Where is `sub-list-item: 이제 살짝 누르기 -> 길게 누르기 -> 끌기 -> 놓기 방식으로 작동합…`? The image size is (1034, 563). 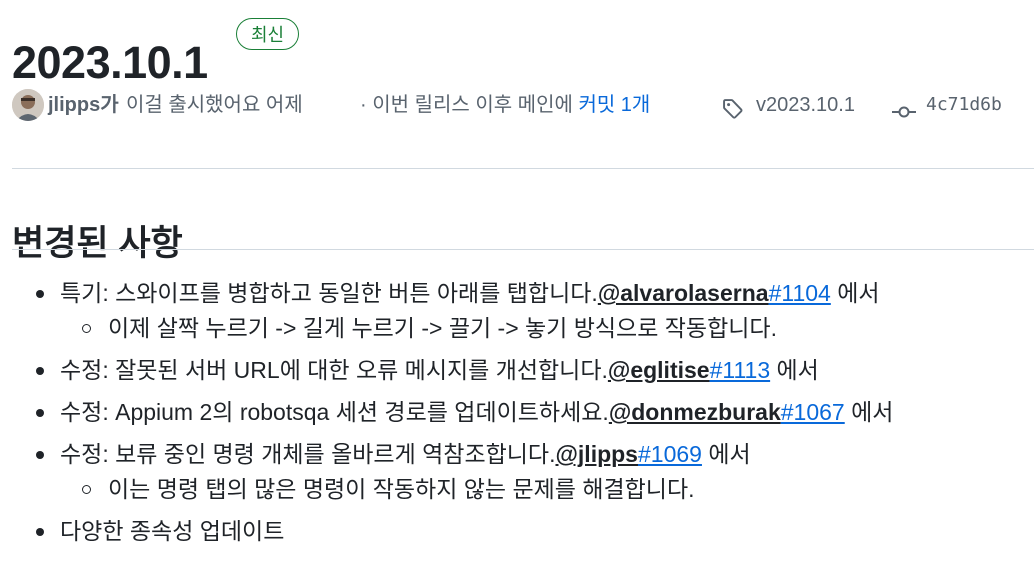
sub-list-item: 이제 살짝 누르기 -> 길게 누르기 -> 끌기 -> 놓기 방식으로 작동합… is located at coordinates (487, 328).